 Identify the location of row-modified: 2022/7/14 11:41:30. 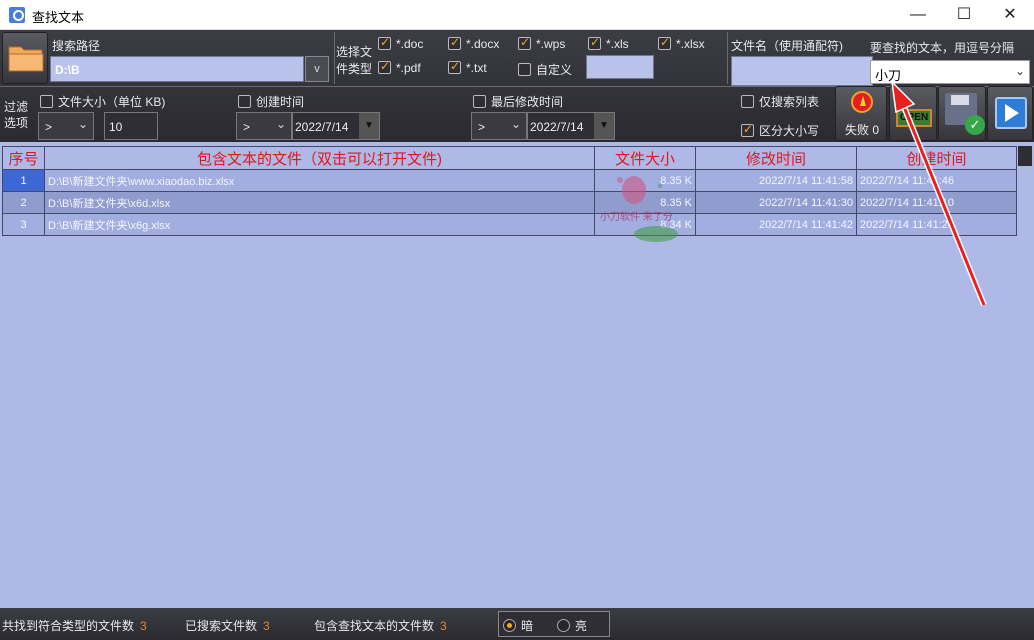
(776, 202).